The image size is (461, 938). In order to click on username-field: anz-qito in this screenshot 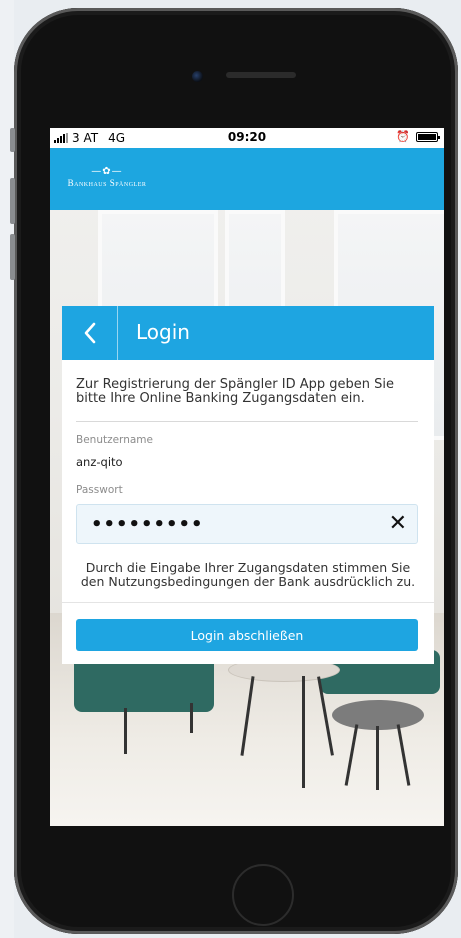, I will do `click(99, 462)`.